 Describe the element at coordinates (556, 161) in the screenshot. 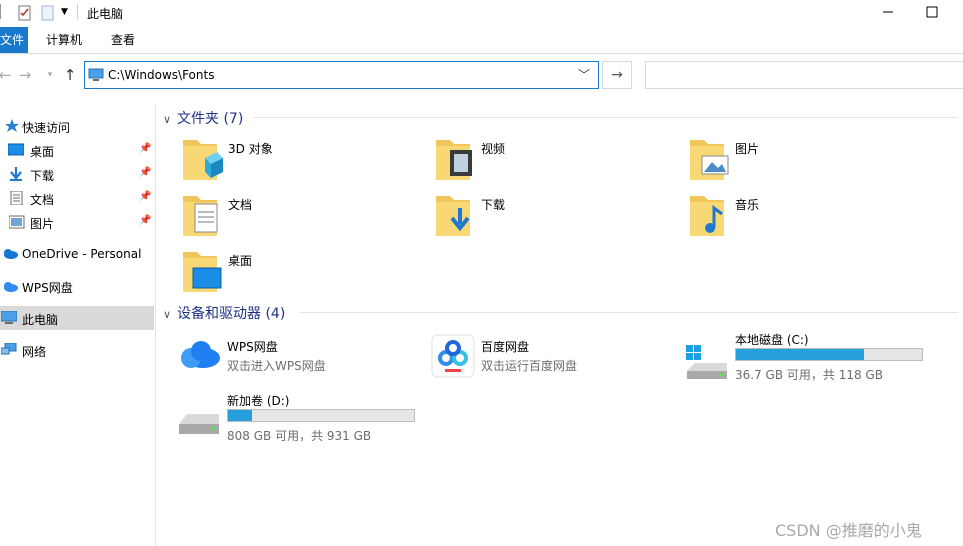

I see `folder-item-videos: 视频` at that location.